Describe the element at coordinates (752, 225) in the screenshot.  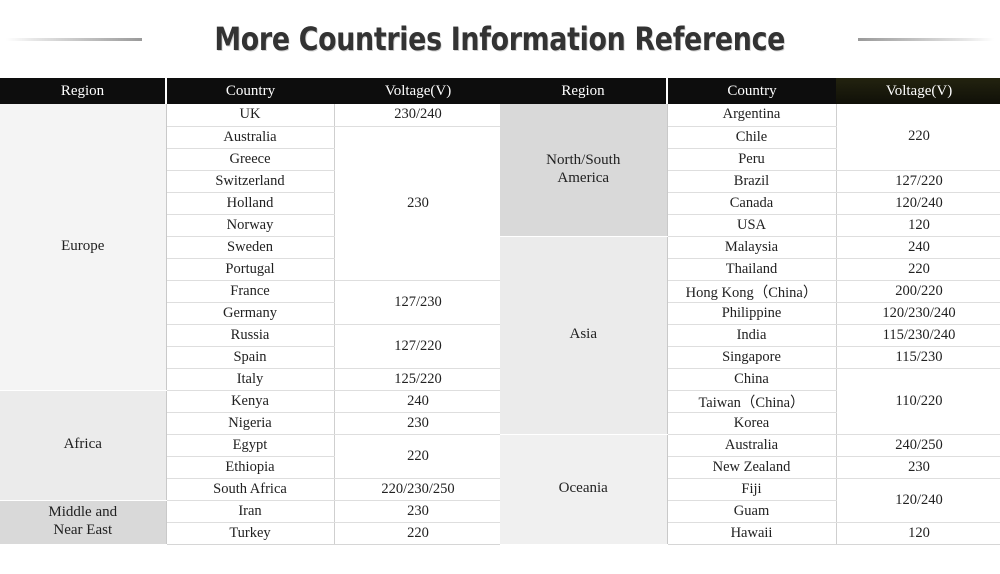
I see `country-cell: USA` at that location.